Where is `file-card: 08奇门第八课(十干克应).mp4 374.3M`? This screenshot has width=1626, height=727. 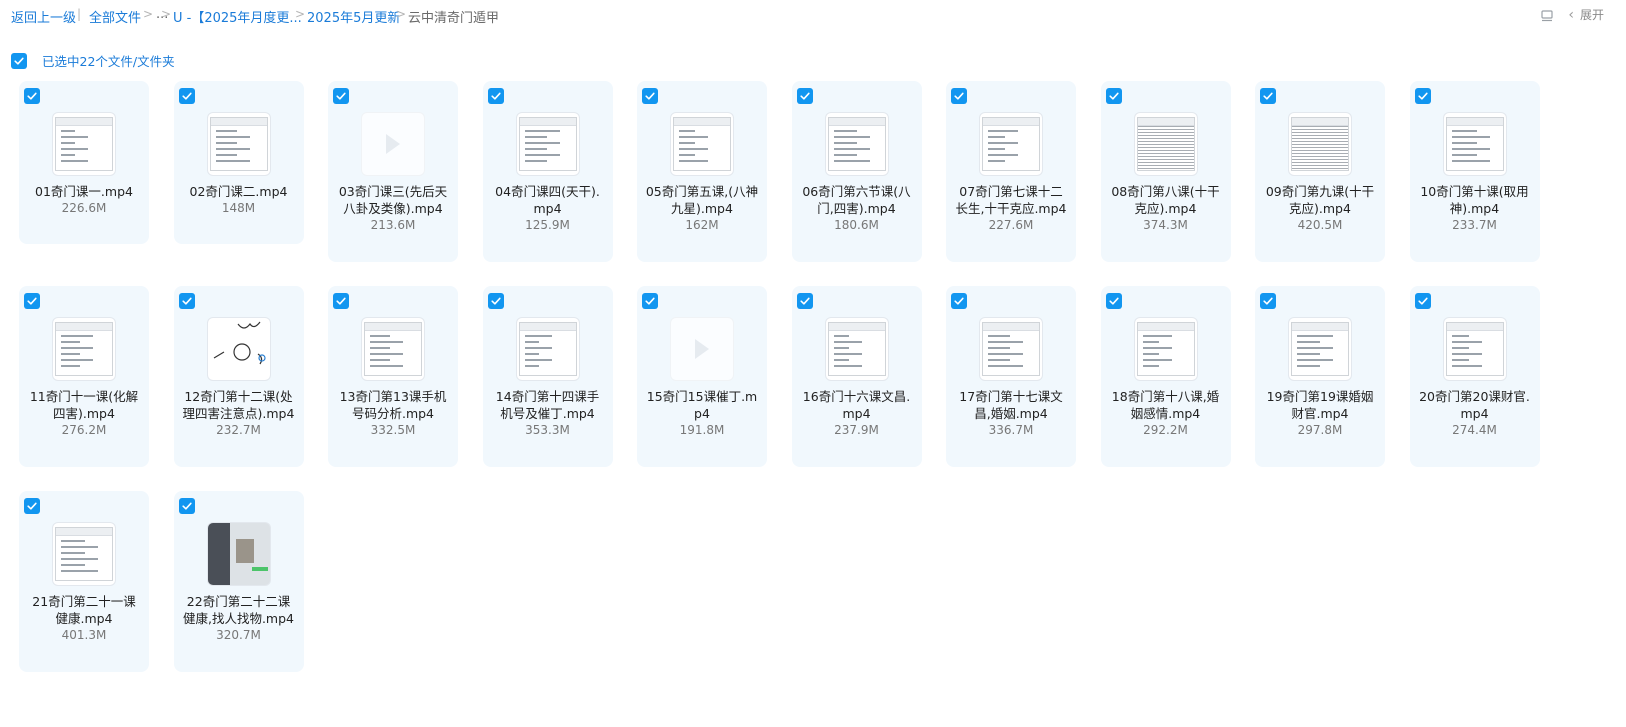 file-card: 08奇门第八课(十干克应).mp4 374.3M is located at coordinates (1165, 171).